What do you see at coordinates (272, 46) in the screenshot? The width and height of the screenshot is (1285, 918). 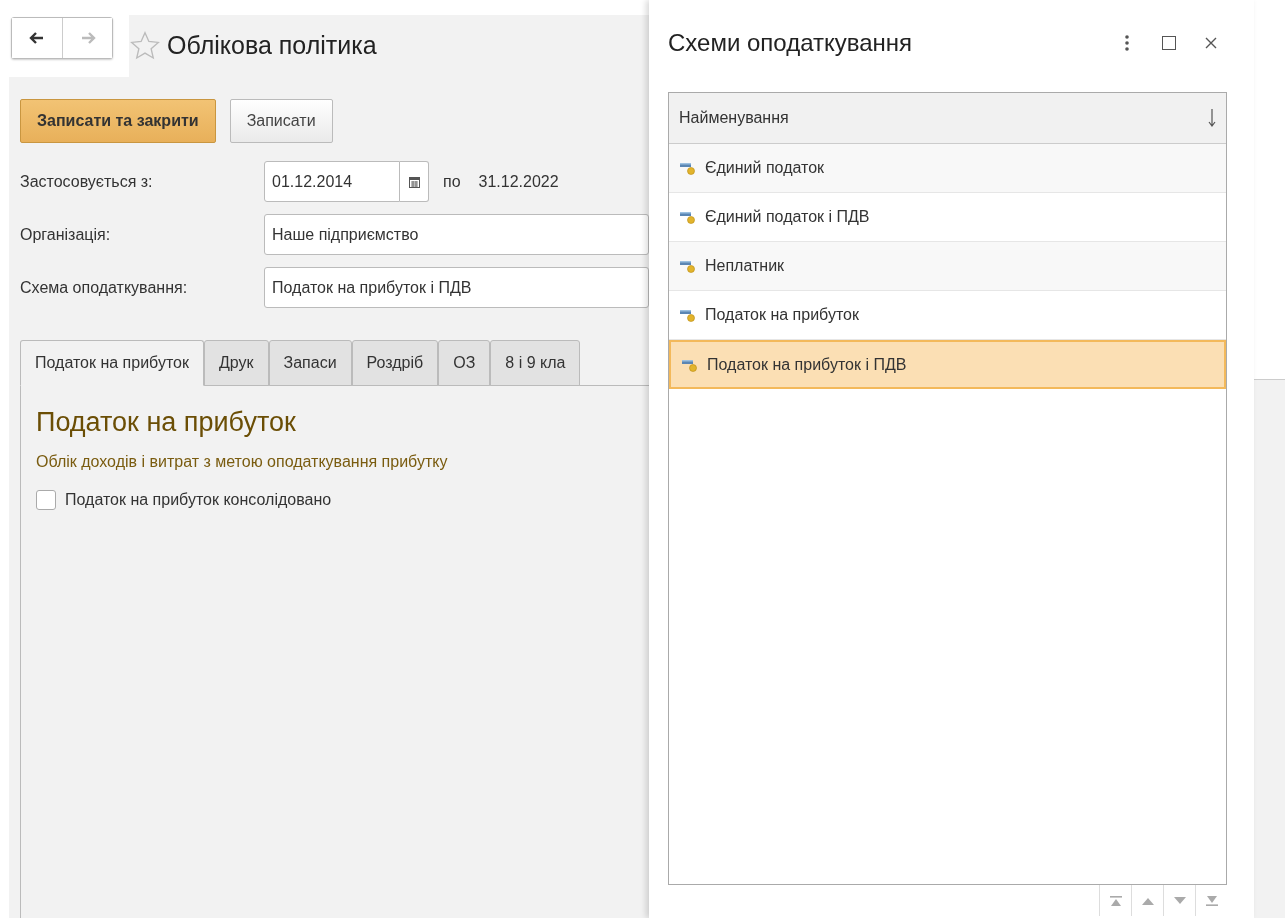 I see `form-title: Облікова політика` at bounding box center [272, 46].